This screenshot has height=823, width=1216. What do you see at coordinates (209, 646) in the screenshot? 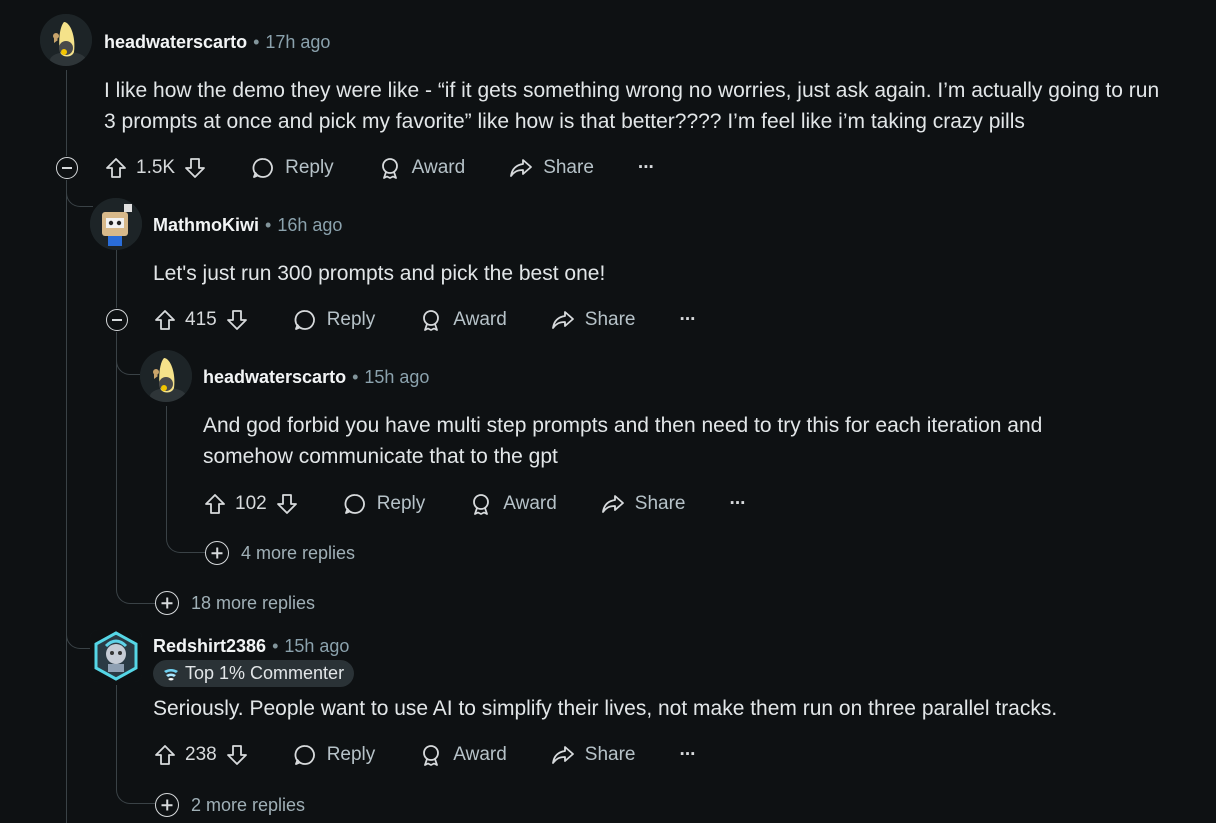
I see `username: Redshirt2386` at bounding box center [209, 646].